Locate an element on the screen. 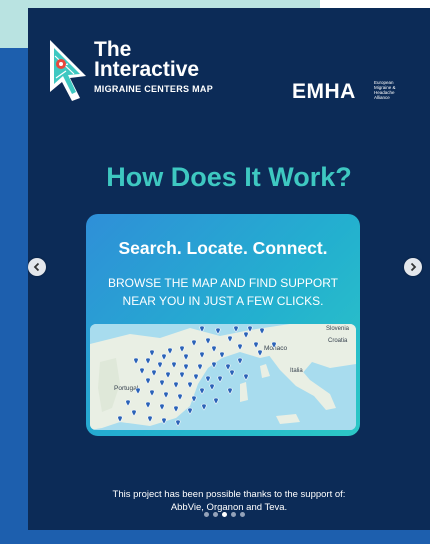 This screenshot has height=544, width=430. background-blue-base is located at coordinates (230, 537).